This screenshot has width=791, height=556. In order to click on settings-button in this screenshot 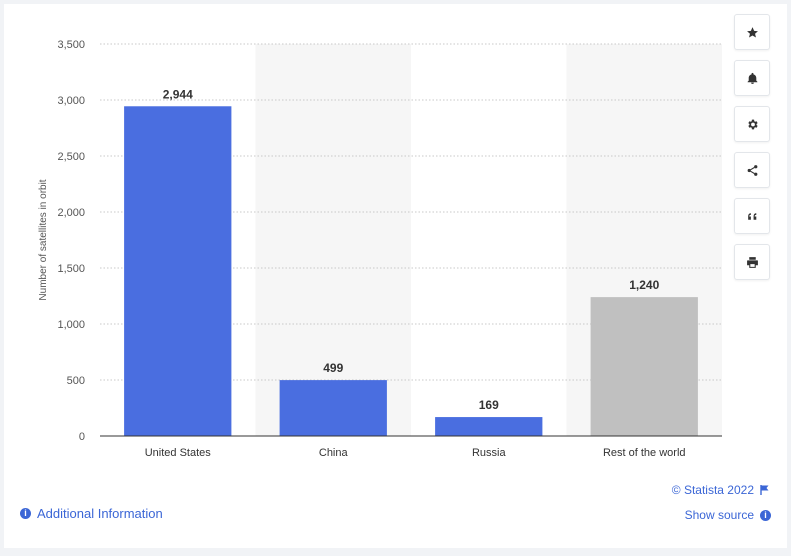, I will do `click(752, 124)`.